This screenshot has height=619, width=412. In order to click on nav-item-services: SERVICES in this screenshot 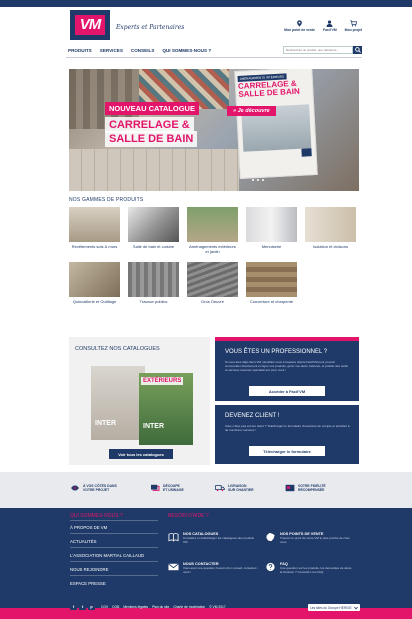, I will do `click(111, 50)`.